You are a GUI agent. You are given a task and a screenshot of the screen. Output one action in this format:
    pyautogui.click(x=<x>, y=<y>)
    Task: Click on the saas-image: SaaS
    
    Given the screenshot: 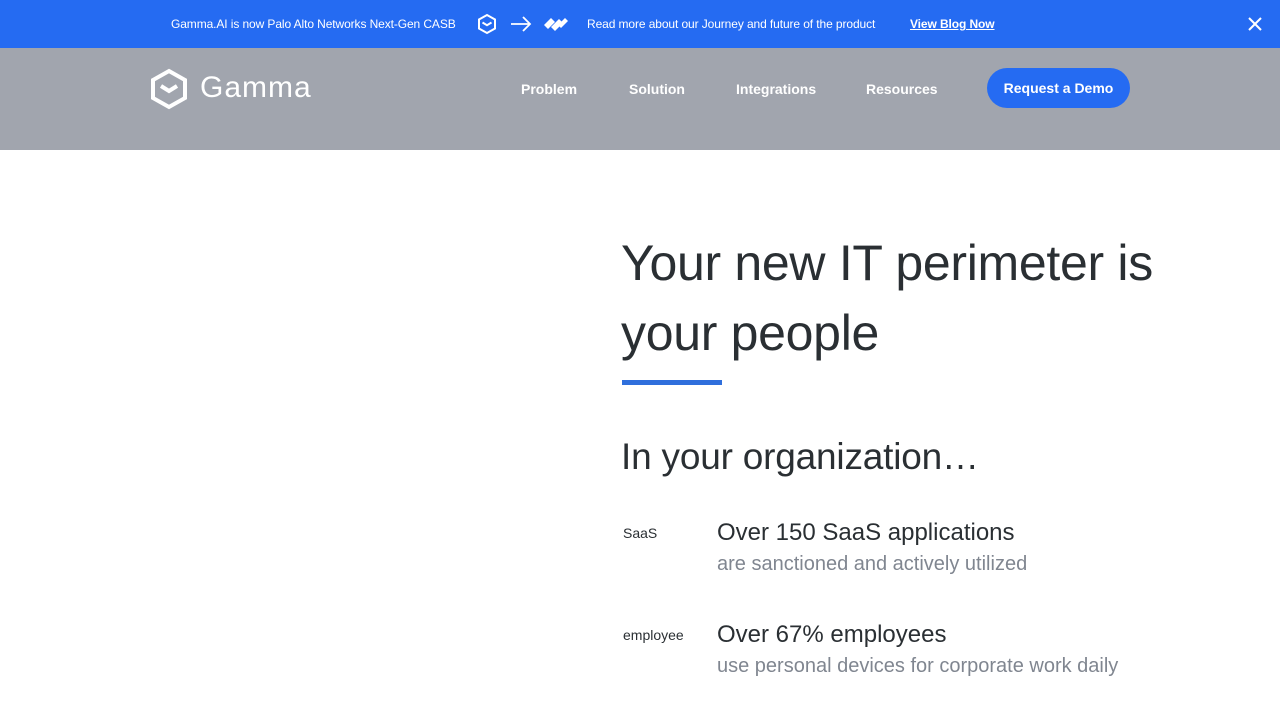 What is the action you would take?
    pyautogui.click(x=639, y=533)
    